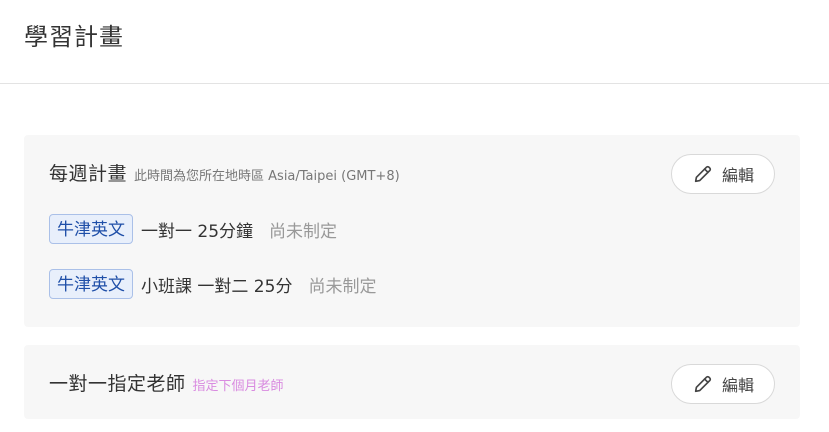 This screenshot has height=432, width=829. What do you see at coordinates (197, 231) in the screenshot?
I see `plan-name: 一對一 25分鐘` at bounding box center [197, 231].